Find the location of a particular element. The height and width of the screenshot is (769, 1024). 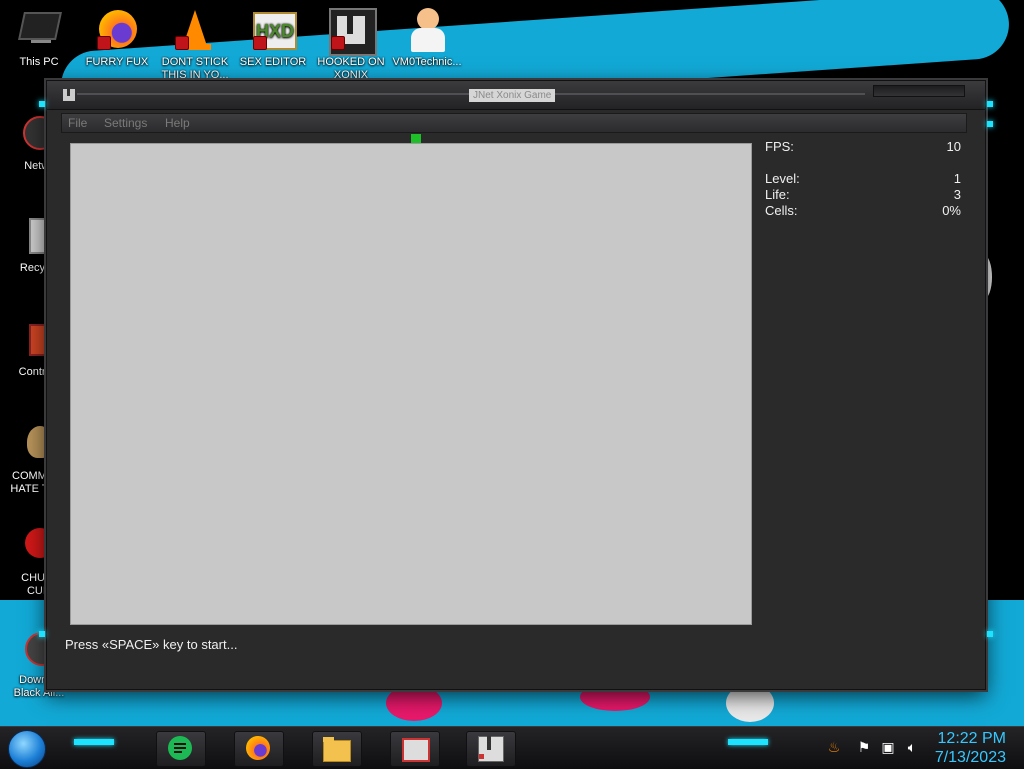

stat-spacer is located at coordinates (863, 163).